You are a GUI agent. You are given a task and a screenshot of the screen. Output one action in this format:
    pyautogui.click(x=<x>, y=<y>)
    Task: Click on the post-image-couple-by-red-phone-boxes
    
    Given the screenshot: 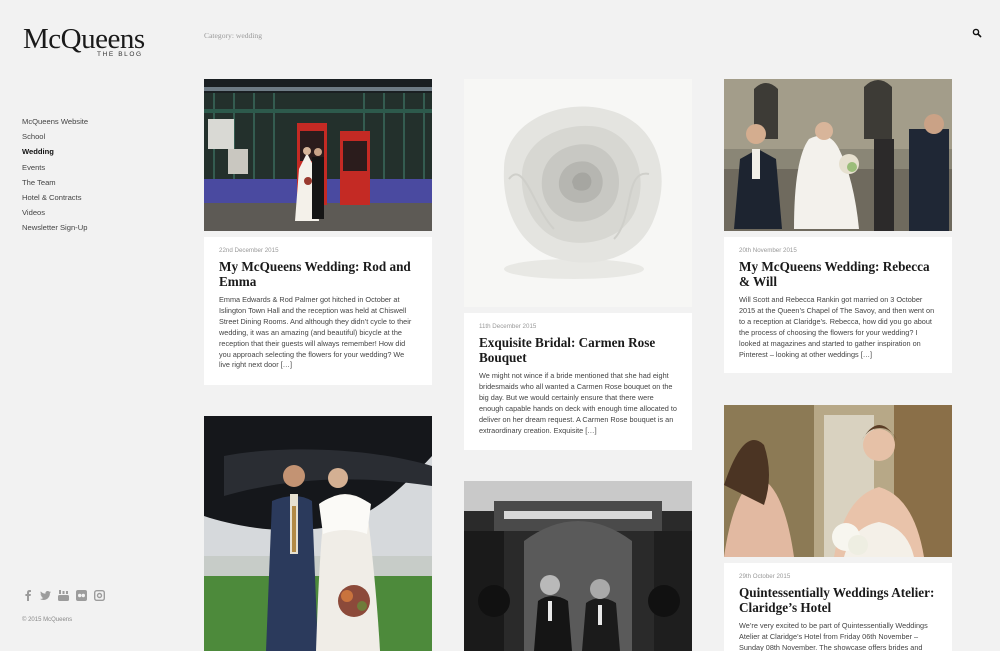 What is the action you would take?
    pyautogui.click(x=318, y=155)
    